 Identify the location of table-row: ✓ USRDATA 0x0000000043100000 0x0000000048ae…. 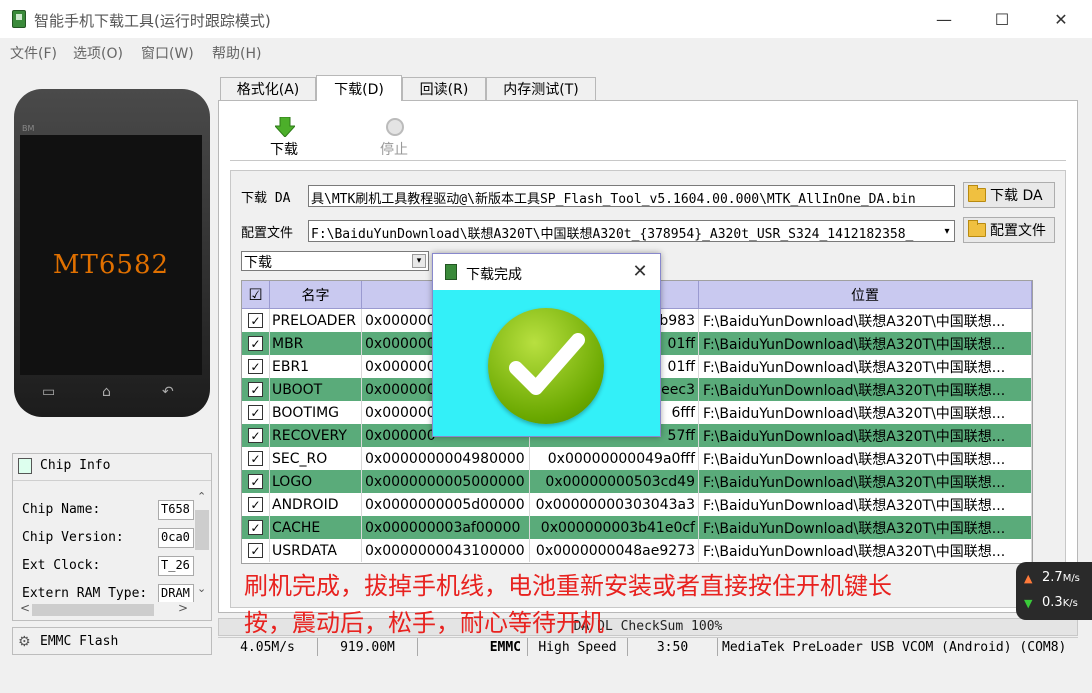
(637, 550).